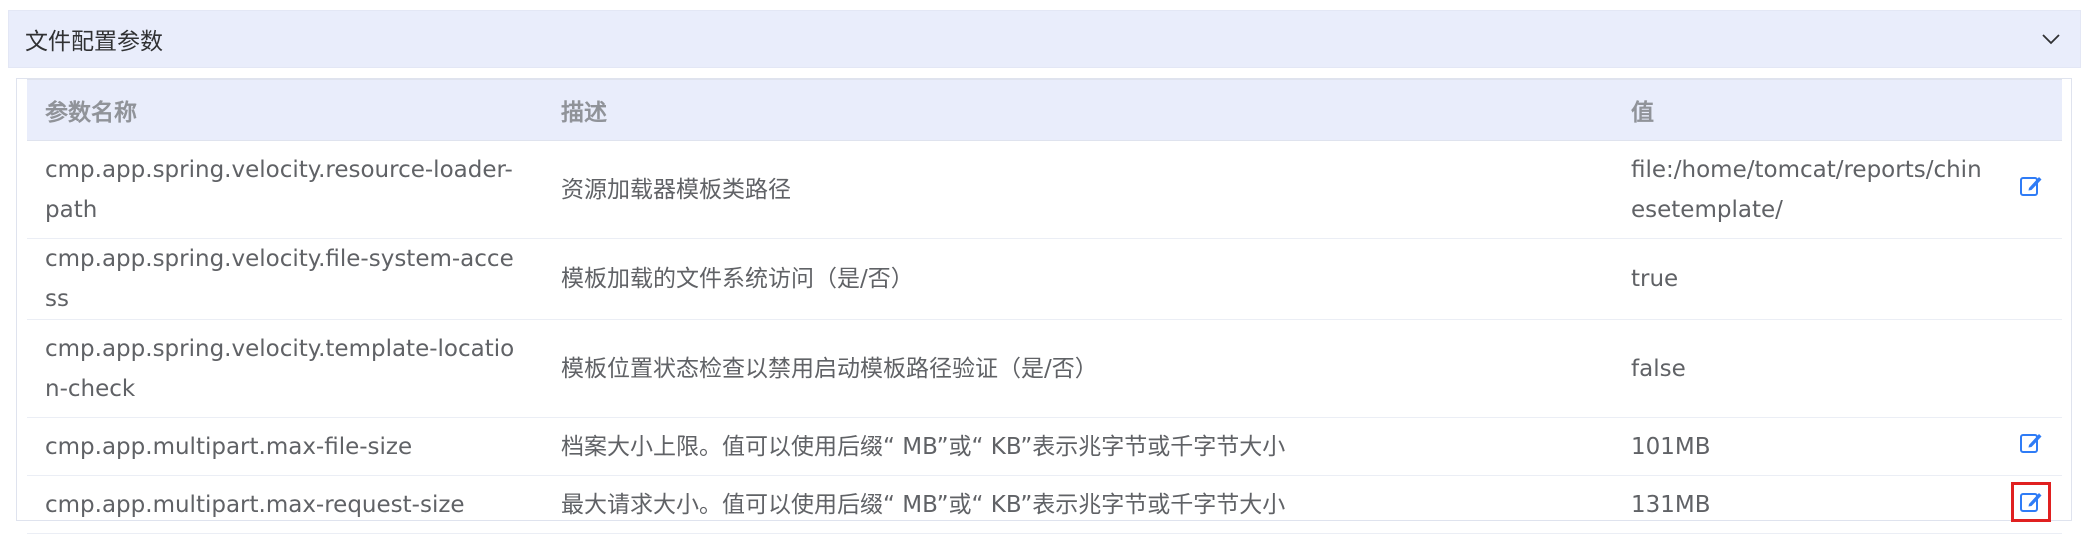  Describe the element at coordinates (1078, 110) in the screenshot. I see `column-header-description: 描述` at that location.